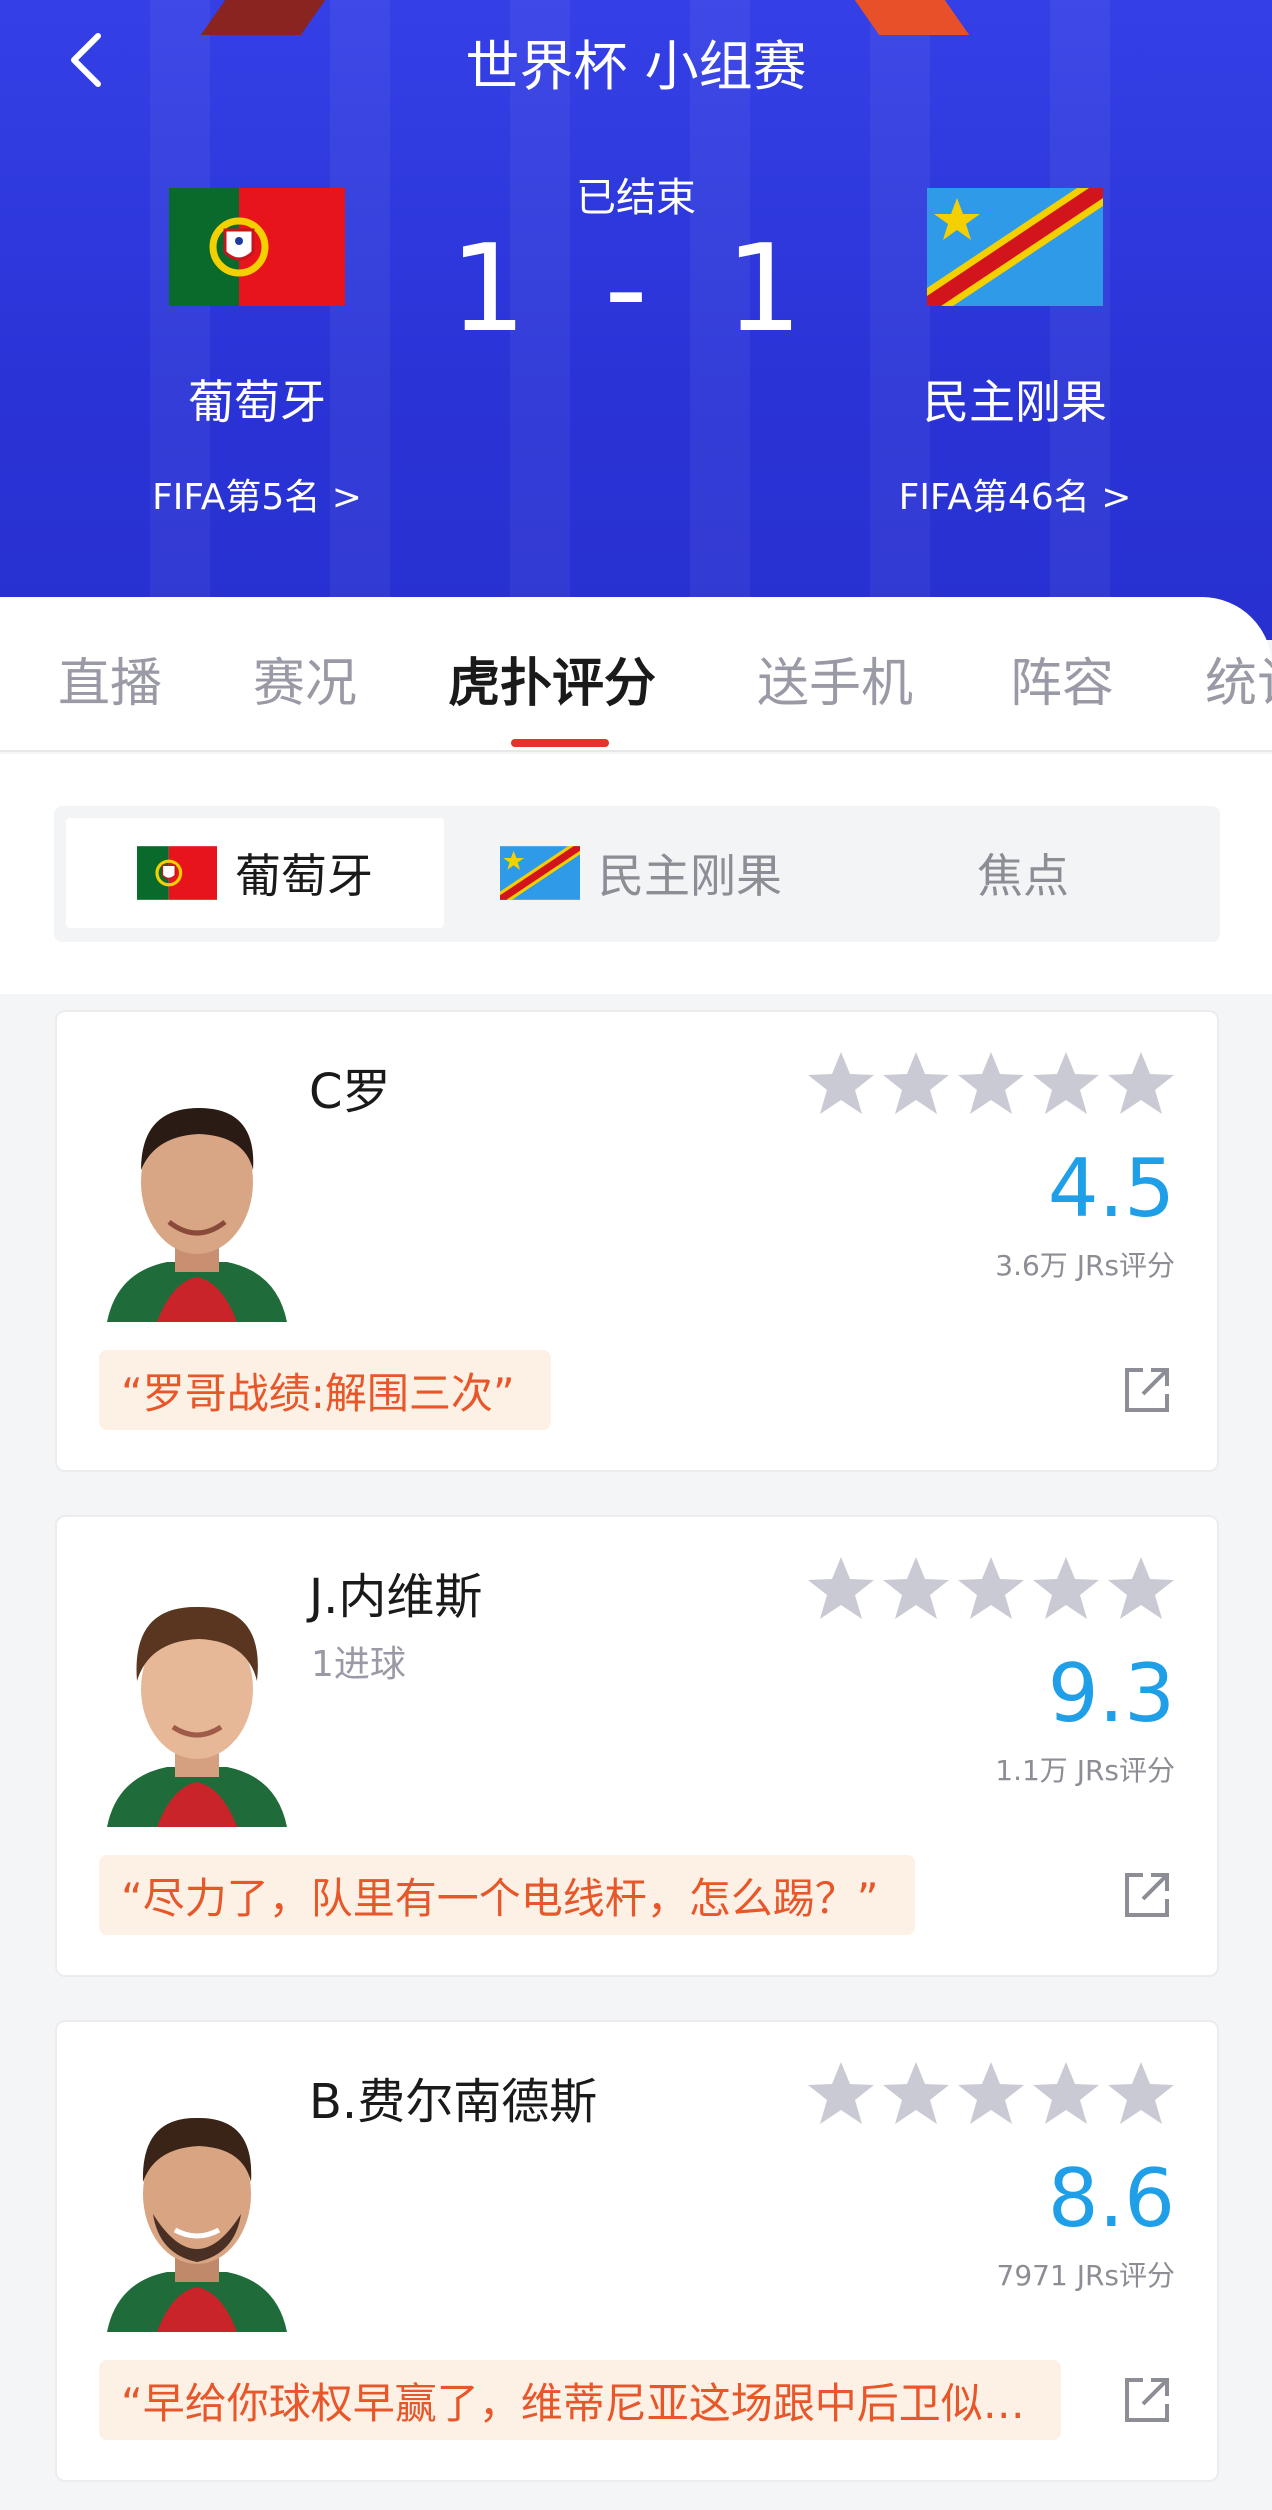 The height and width of the screenshot is (2510, 1272). Describe the element at coordinates (1238, 678) in the screenshot. I see `tab-stats: 统计` at that location.